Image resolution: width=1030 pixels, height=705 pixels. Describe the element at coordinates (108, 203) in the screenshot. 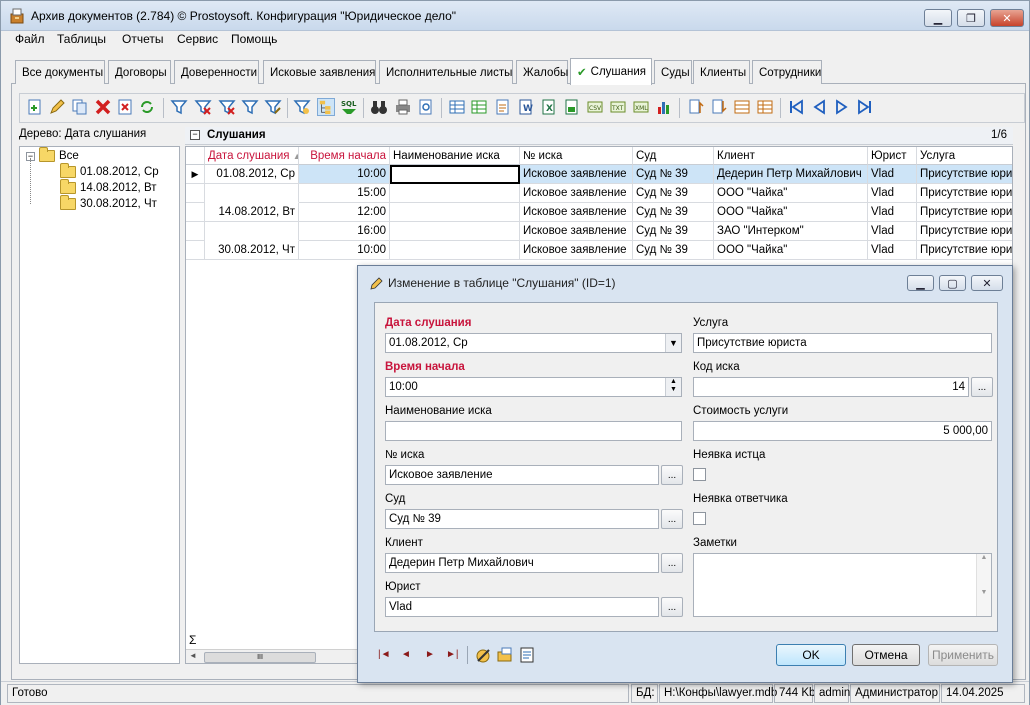

I see `tree-item: 30.08.2012, Чт` at that location.